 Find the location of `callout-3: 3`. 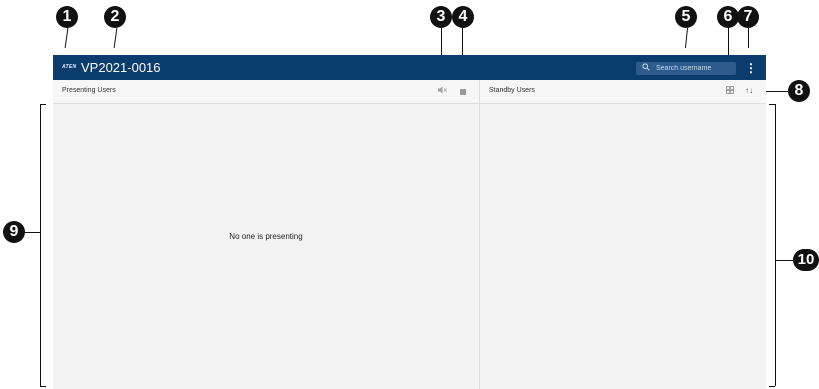

callout-3: 3 is located at coordinates (441, 17).